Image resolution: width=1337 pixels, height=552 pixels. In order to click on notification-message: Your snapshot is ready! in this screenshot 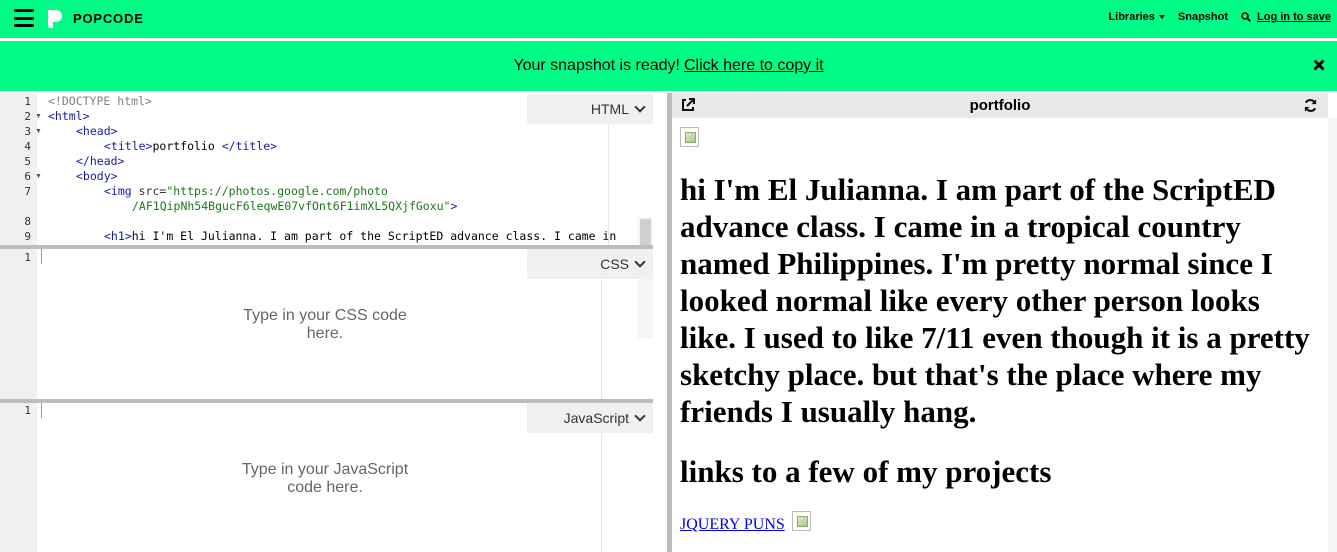, I will do `click(596, 65)`.